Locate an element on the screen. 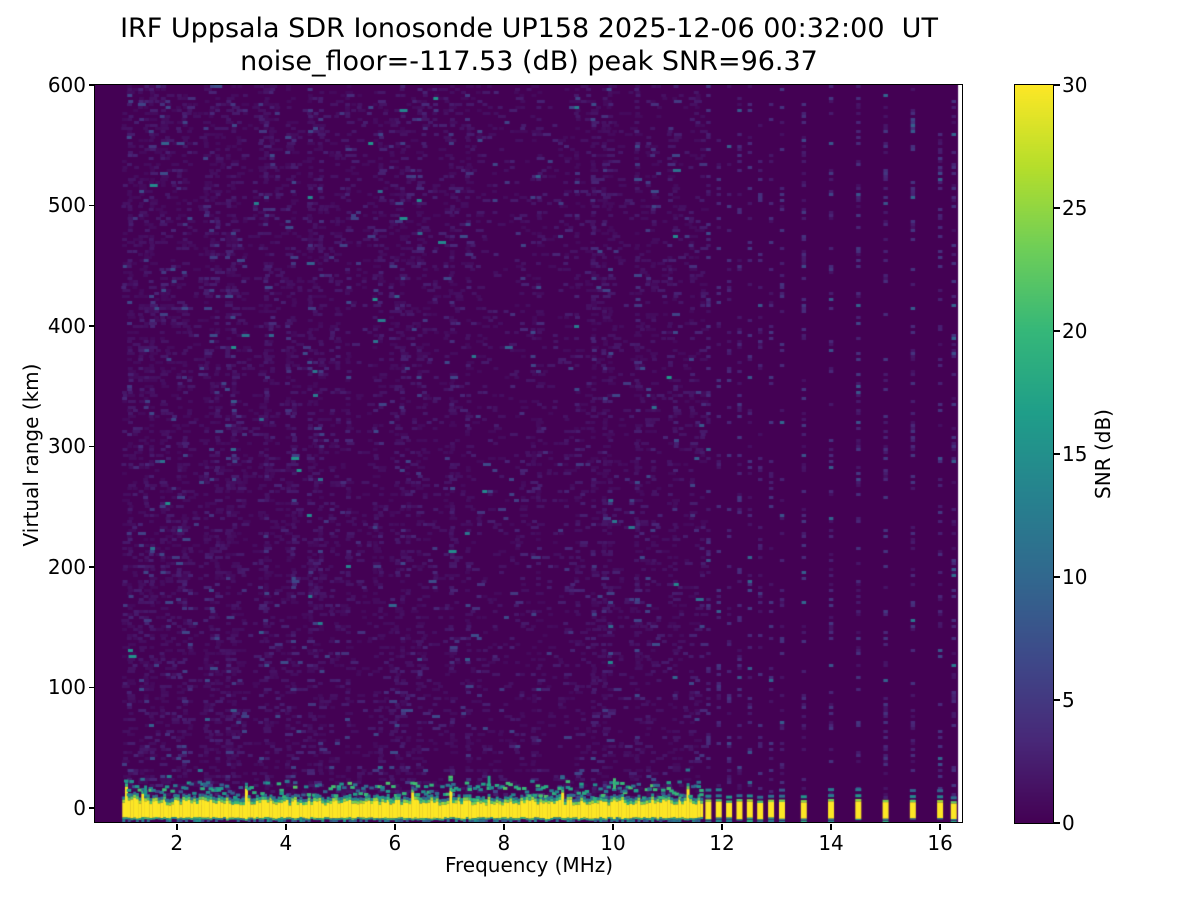 The width and height of the screenshot is (1200, 900). colorbar-tick-label: 10 is located at coordinates (1075, 577).